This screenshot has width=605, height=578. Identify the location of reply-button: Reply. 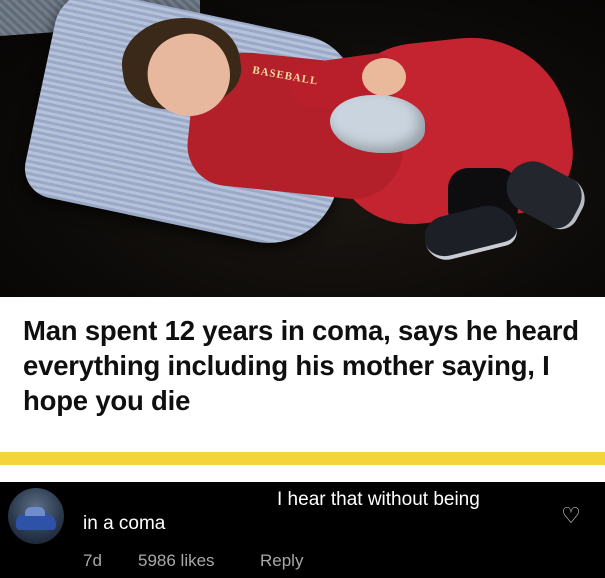
(281, 561).